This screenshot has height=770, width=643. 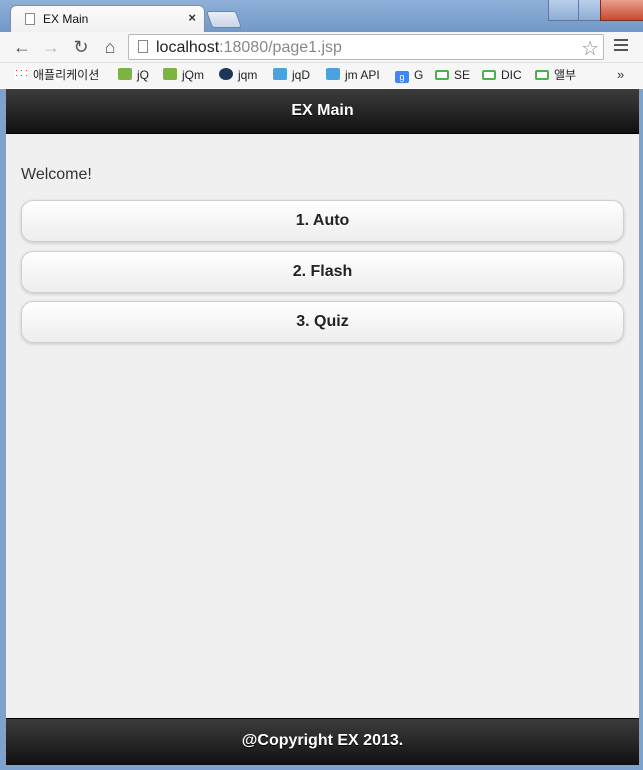 I want to click on close-tab-icon: ×, so click(x=192, y=17).